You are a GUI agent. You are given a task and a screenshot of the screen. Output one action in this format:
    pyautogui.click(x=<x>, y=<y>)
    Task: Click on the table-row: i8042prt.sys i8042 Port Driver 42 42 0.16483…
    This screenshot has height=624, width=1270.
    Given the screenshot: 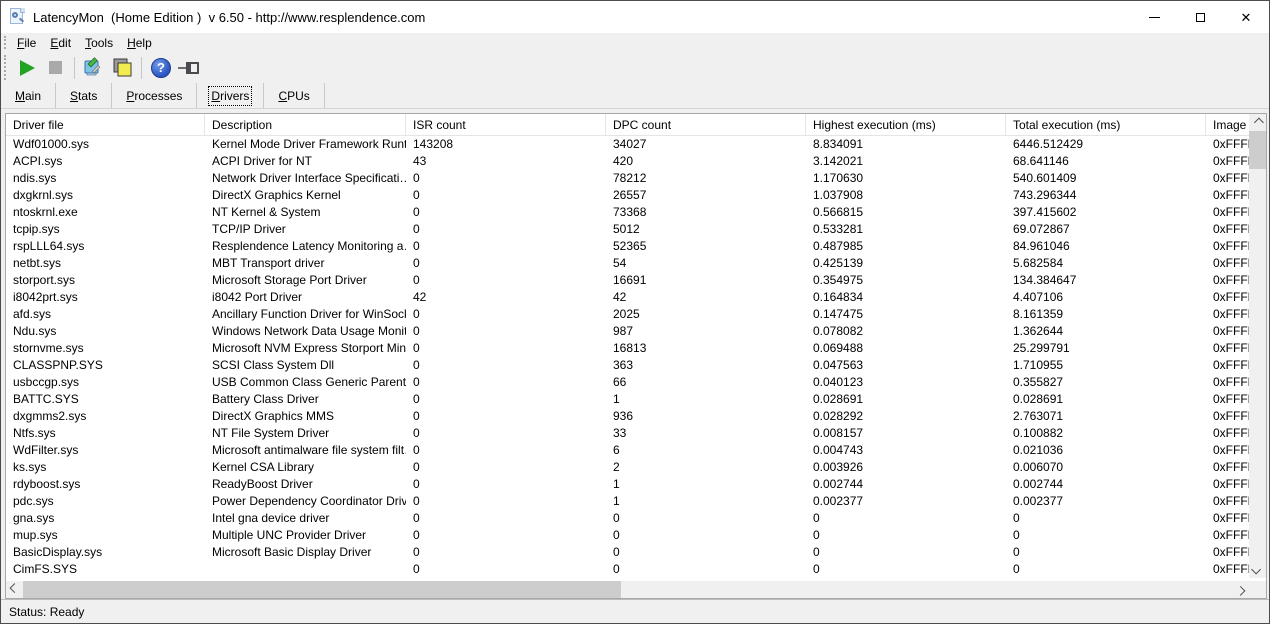 What is the action you would take?
    pyautogui.click(x=627, y=297)
    